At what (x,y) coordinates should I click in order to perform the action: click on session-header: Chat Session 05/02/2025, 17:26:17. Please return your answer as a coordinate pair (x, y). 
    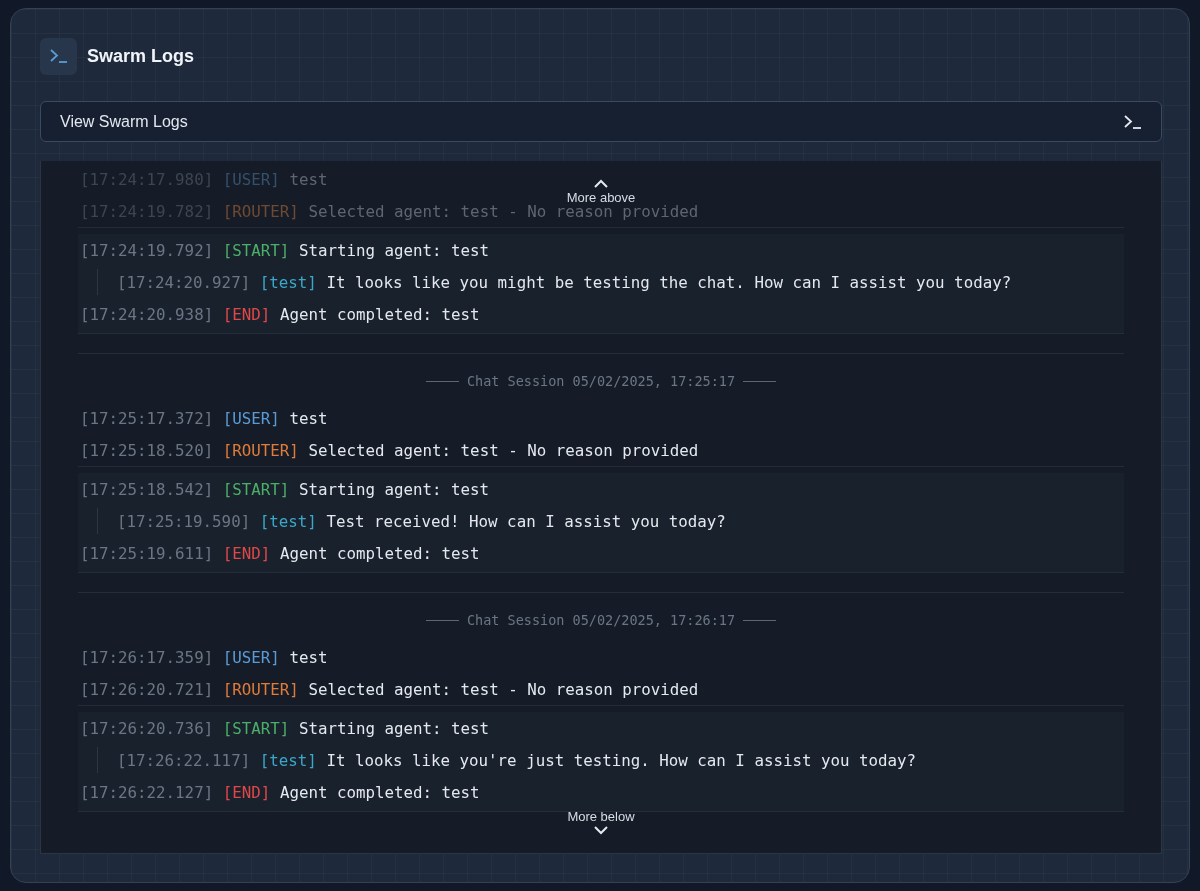
    Looking at the image, I should click on (601, 620).